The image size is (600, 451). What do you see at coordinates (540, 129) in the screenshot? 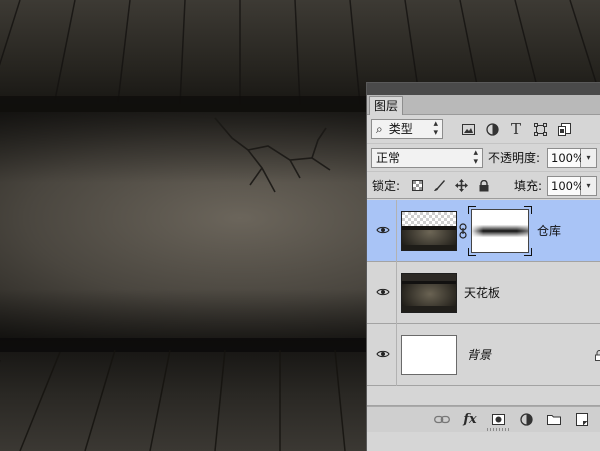
I see `shape-filter-icon` at bounding box center [540, 129].